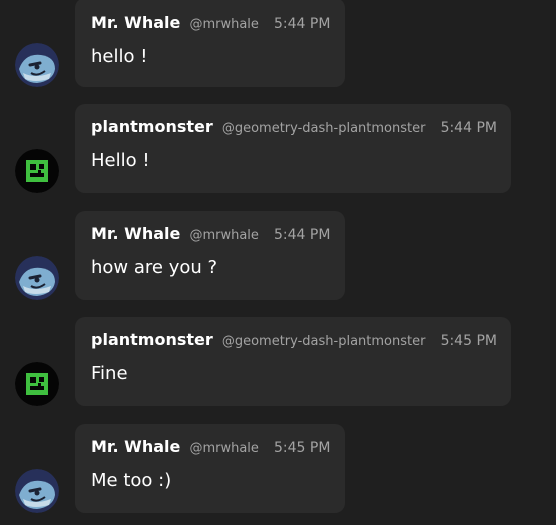 This screenshot has width=556, height=525. What do you see at coordinates (120, 160) in the screenshot?
I see `message-text: Hello !` at bounding box center [120, 160].